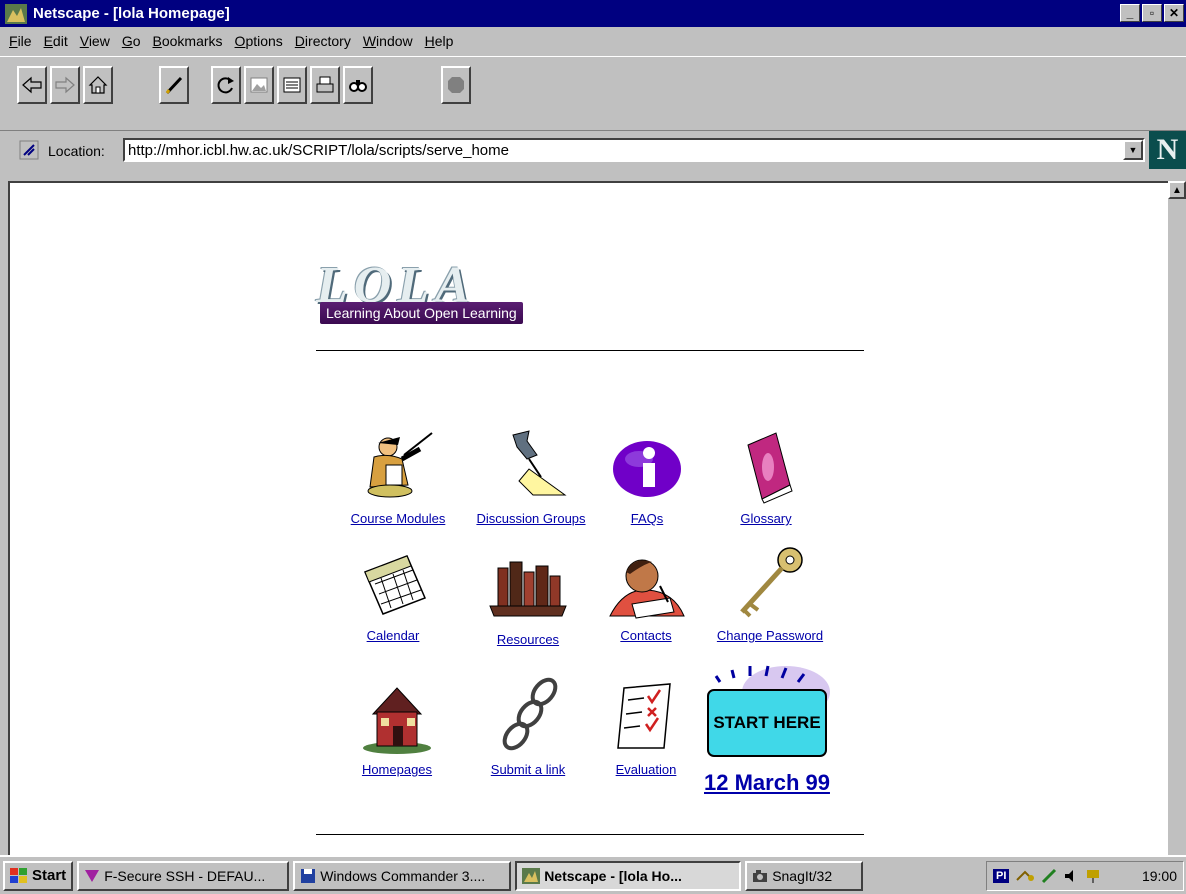 The width and height of the screenshot is (1186, 894). I want to click on start-label: Start, so click(49, 875).